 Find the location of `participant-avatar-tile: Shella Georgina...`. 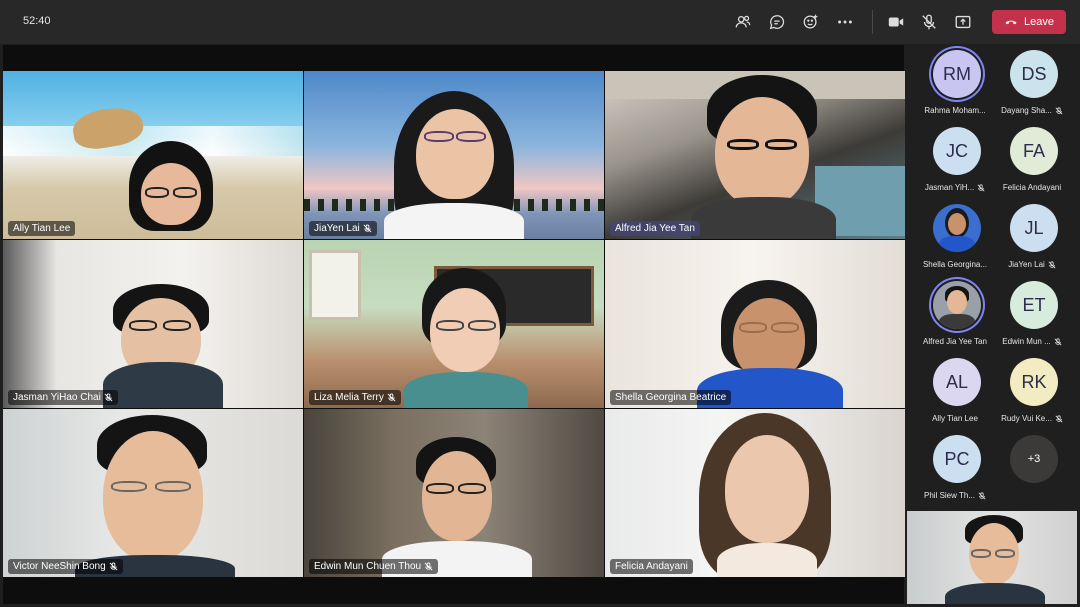

participant-avatar-tile: Shella Georgina... is located at coordinates (955, 240).